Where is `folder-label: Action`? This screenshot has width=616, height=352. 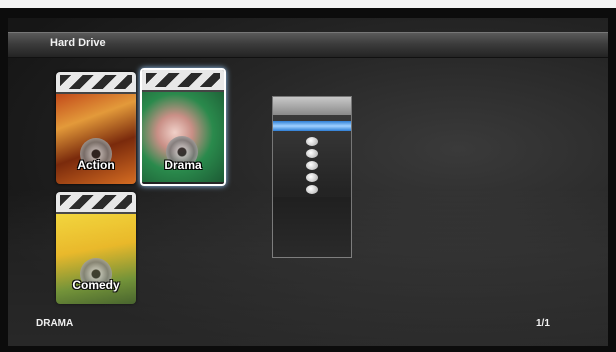 folder-label: Action is located at coordinates (96, 165).